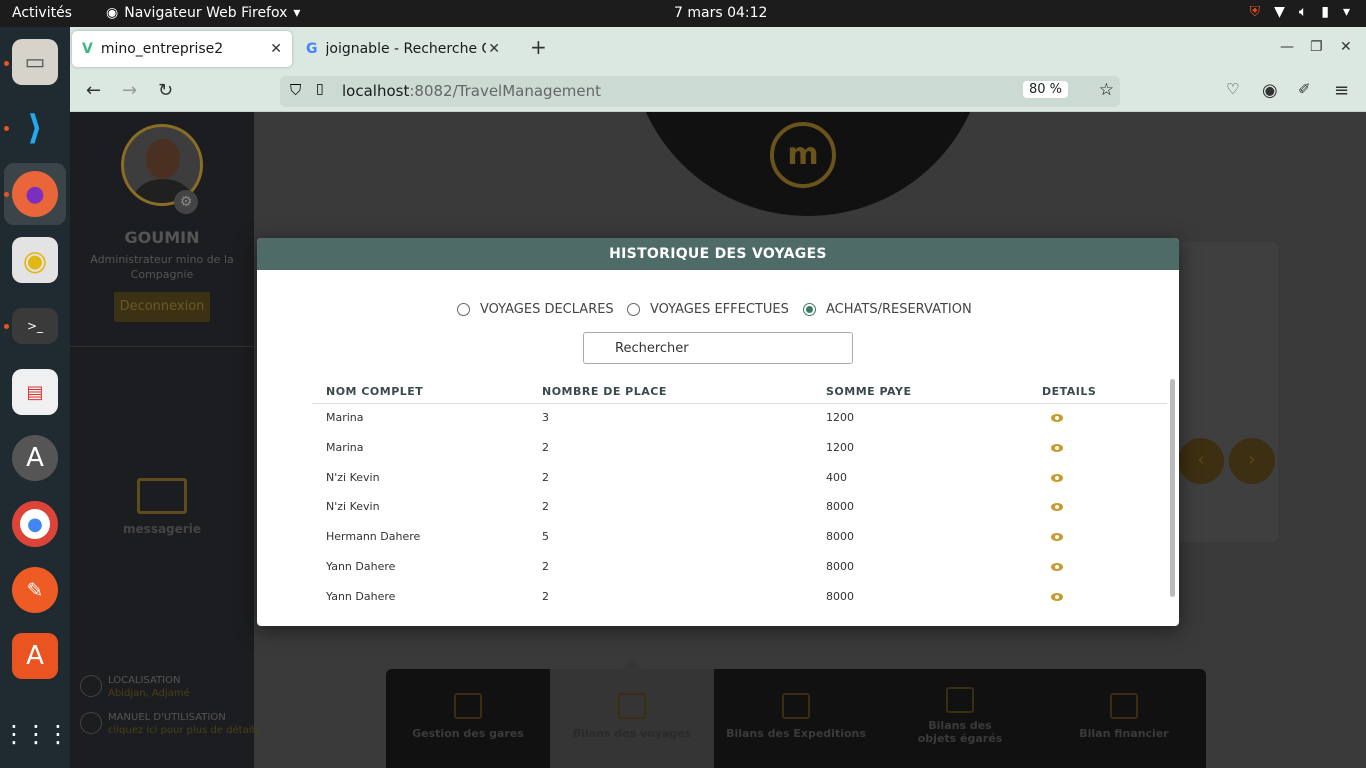  I want to click on rhythmbox-icon: ◉, so click(35, 260).